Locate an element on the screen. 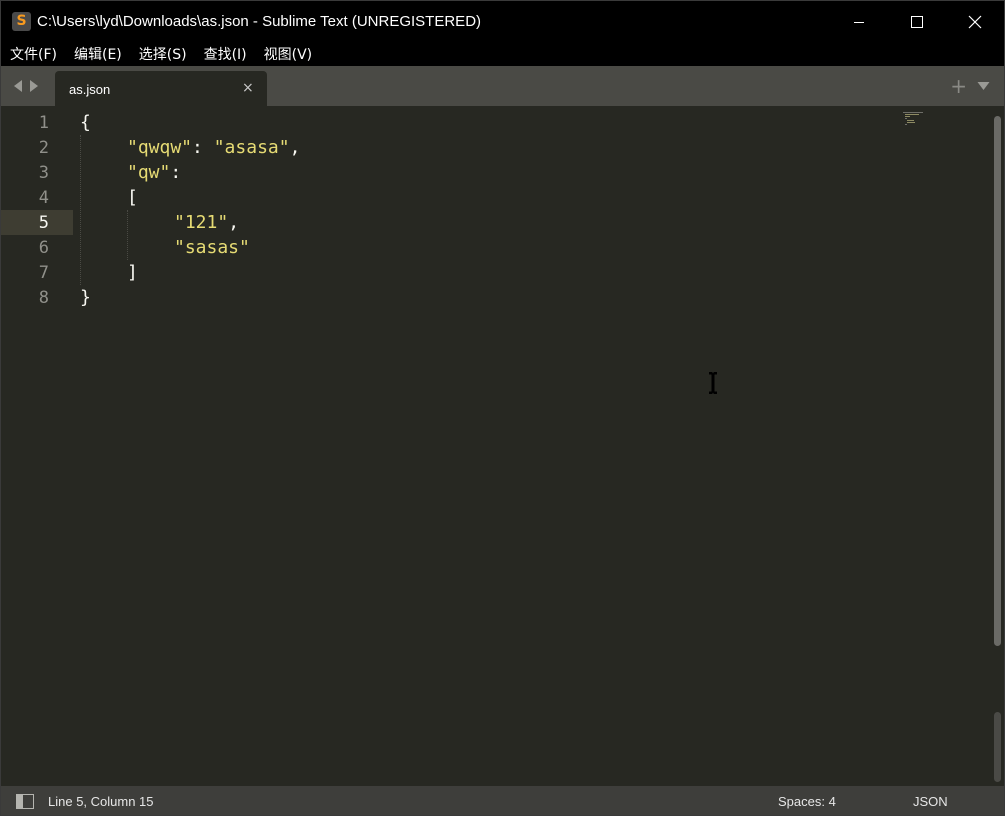 Image resolution: width=1005 pixels, height=816 pixels. tab-next-icon is located at coordinates (34, 86).